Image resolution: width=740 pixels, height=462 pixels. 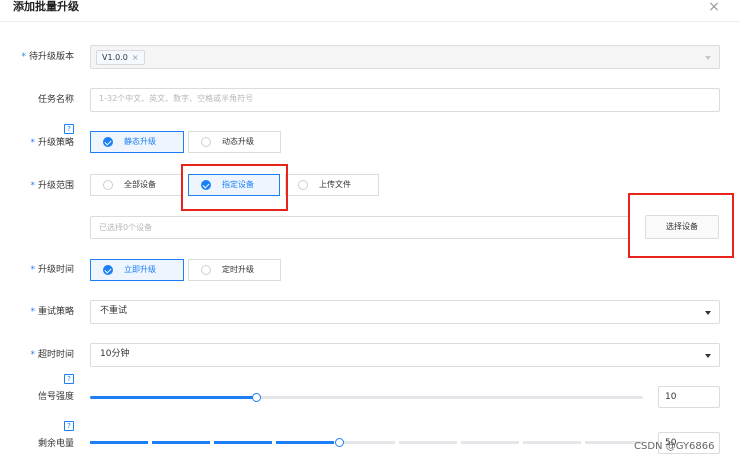 What do you see at coordinates (339, 442) in the screenshot?
I see `battery-slider-handle` at bounding box center [339, 442].